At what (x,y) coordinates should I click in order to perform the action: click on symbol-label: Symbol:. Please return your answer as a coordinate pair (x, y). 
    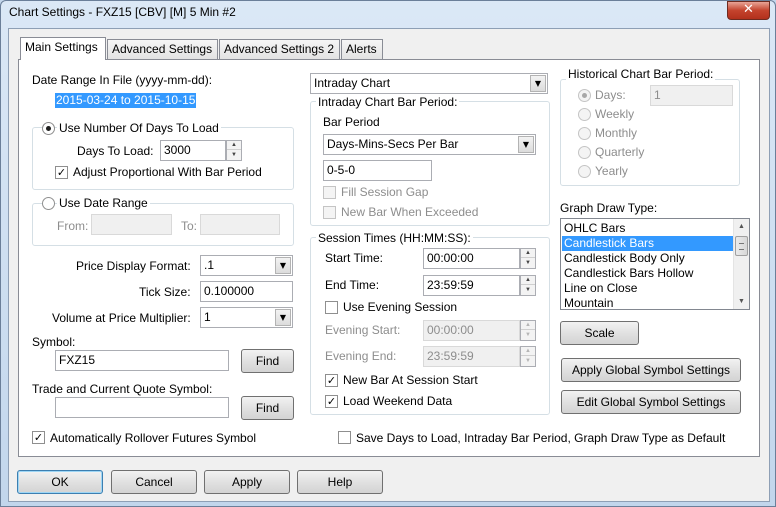
    Looking at the image, I should click on (54, 342).